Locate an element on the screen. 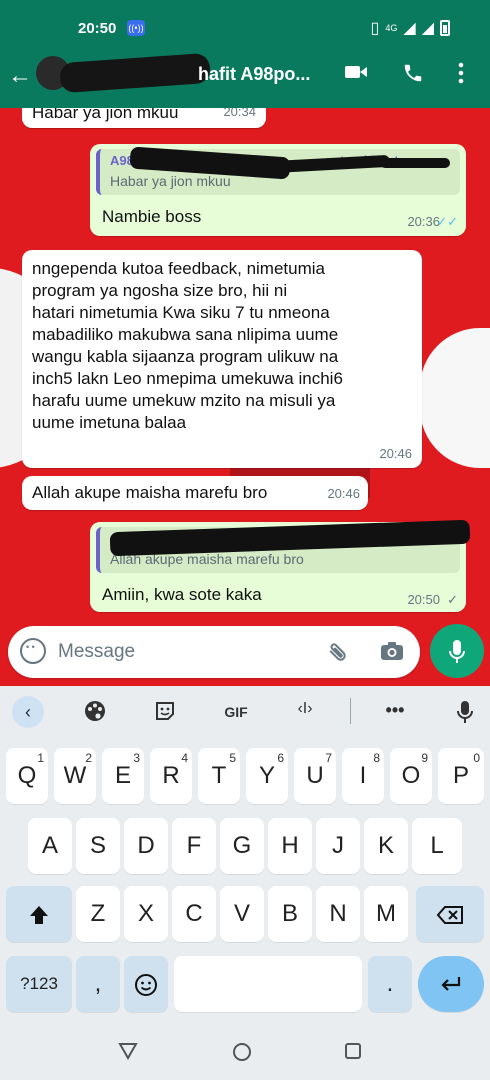 The height and width of the screenshot is (1080, 490). cursor-control-icon: ‹I› is located at coordinates (305, 709).